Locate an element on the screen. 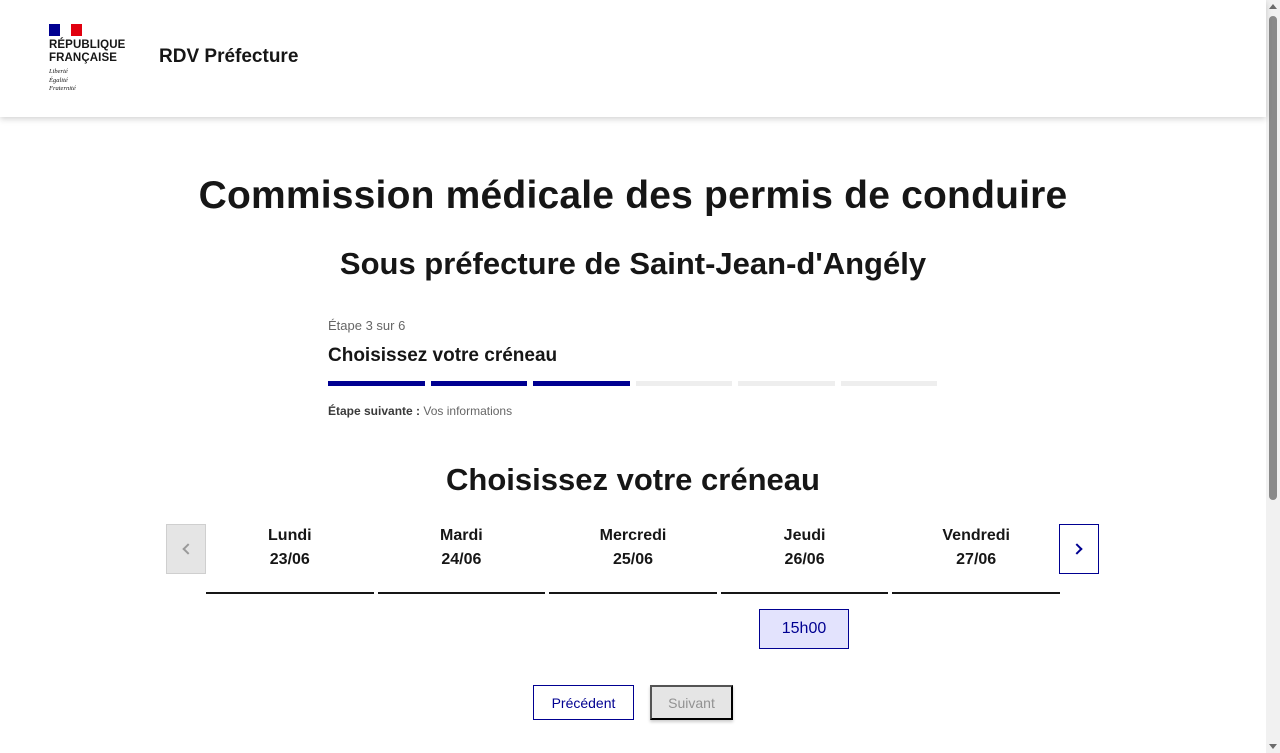 The width and height of the screenshot is (1280, 753). calendar-prev-button is located at coordinates (186, 549).